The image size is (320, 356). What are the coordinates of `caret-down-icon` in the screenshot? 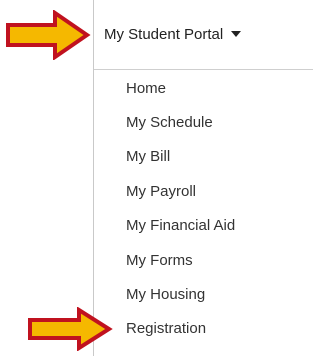 It's located at (236, 33).